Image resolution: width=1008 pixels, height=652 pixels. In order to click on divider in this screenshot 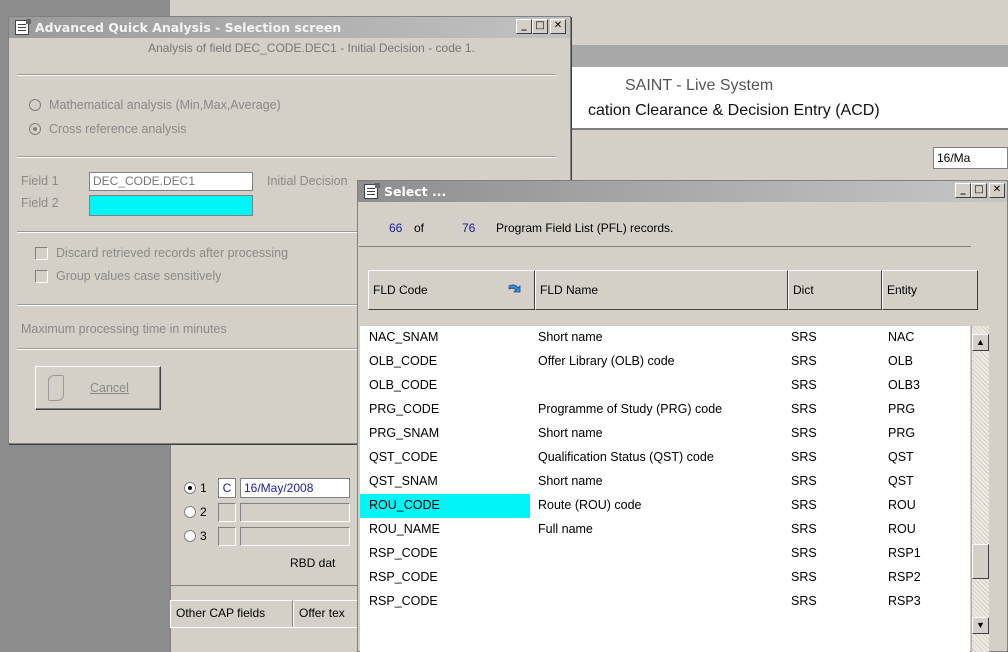, I will do `click(286, 157)`.